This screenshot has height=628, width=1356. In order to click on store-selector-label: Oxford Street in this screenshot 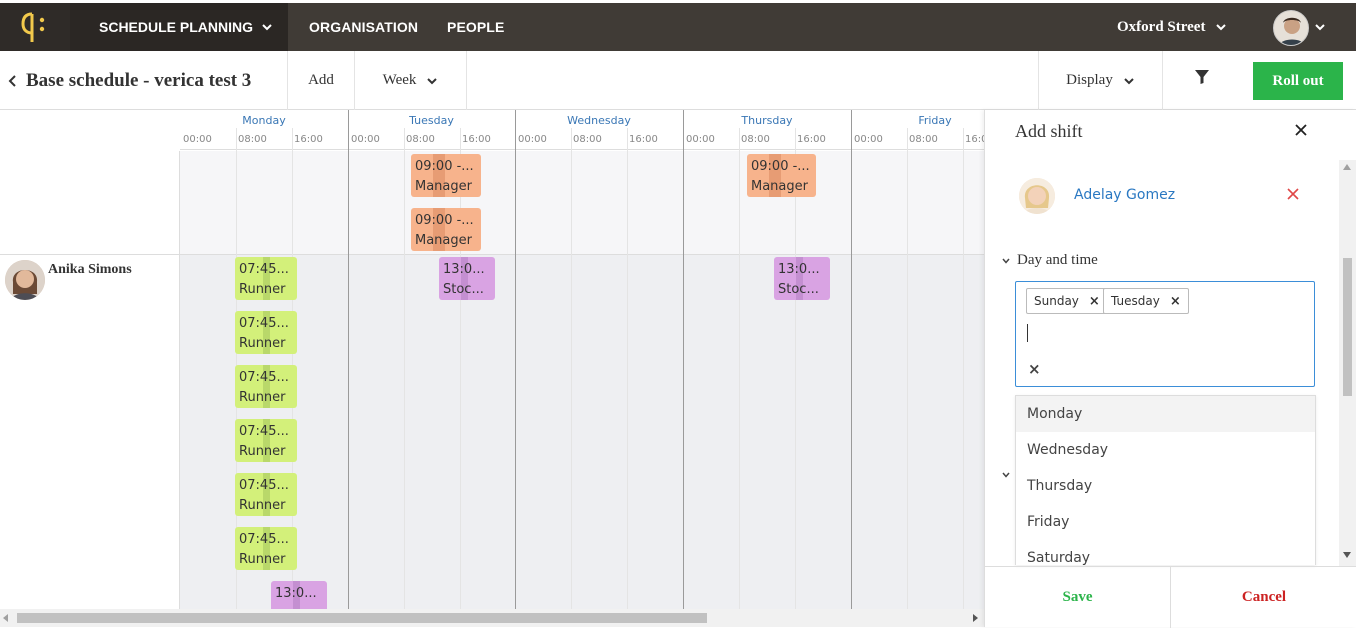, I will do `click(1161, 26)`.